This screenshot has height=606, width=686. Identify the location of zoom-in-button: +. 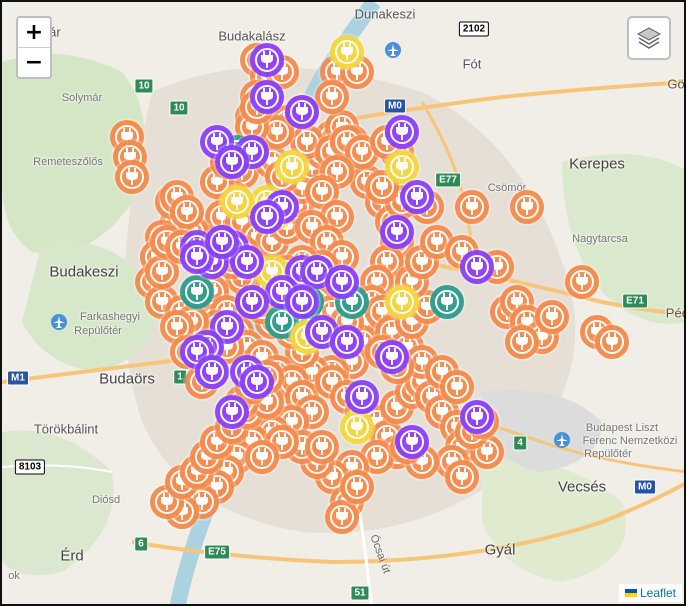
(34, 33).